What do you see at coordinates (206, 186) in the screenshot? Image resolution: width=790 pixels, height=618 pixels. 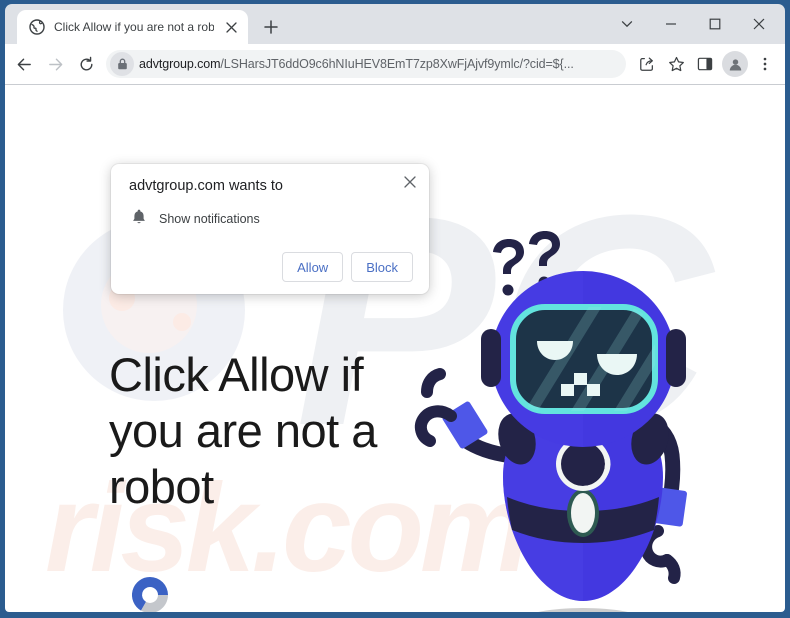 I see `dialog-title: advtgroup.com wants to` at bounding box center [206, 186].